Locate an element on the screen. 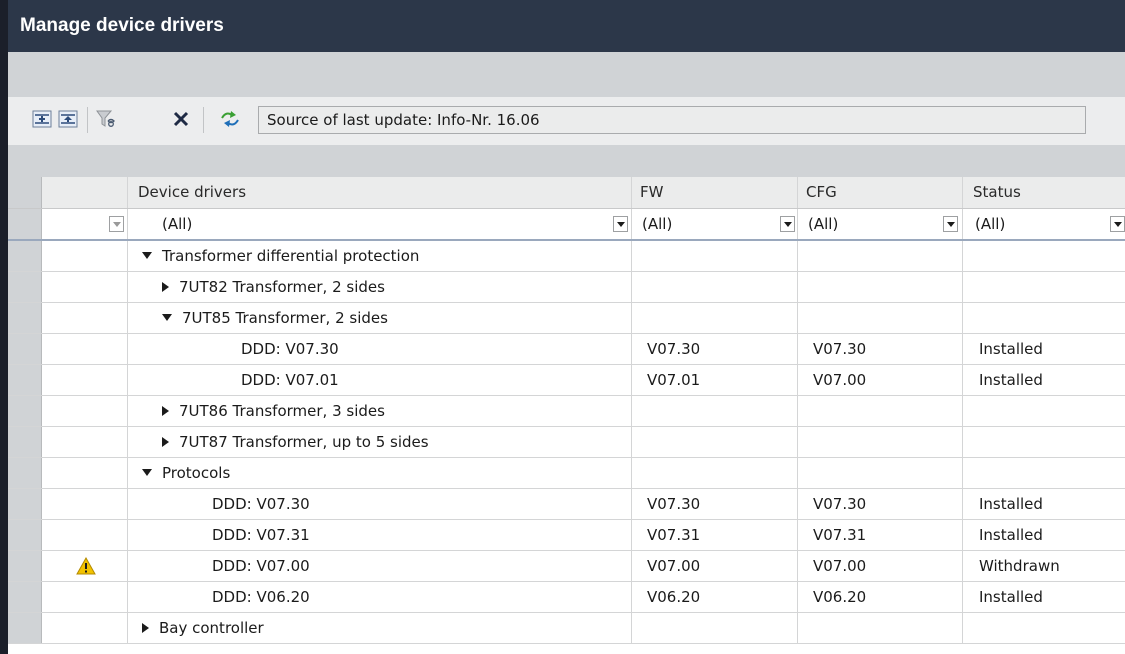 The image size is (1125, 654). column-header-fw: FW is located at coordinates (715, 192).